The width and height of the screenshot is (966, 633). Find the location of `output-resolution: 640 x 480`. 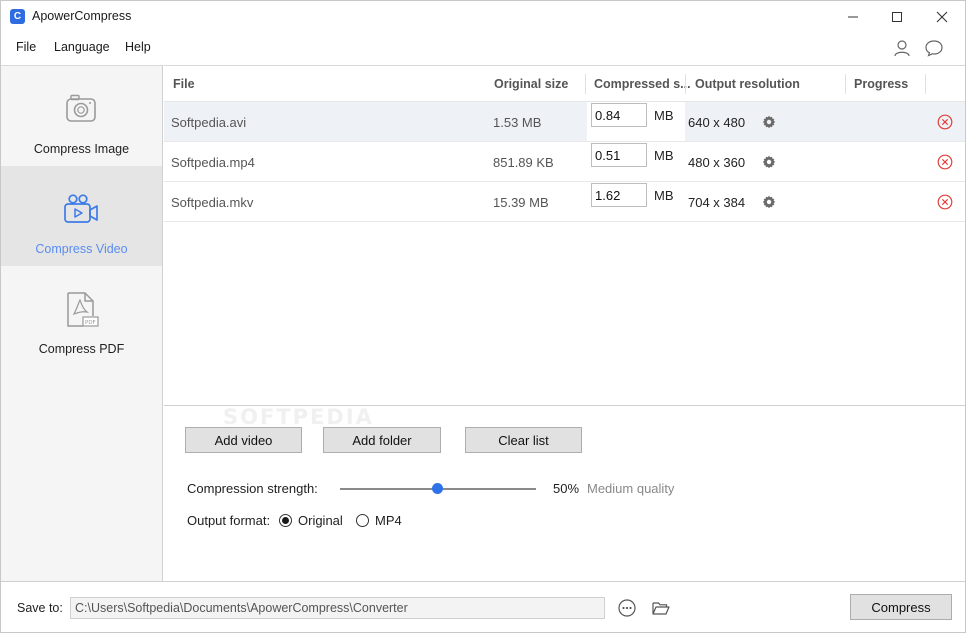

output-resolution: 640 x 480 is located at coordinates (717, 122).